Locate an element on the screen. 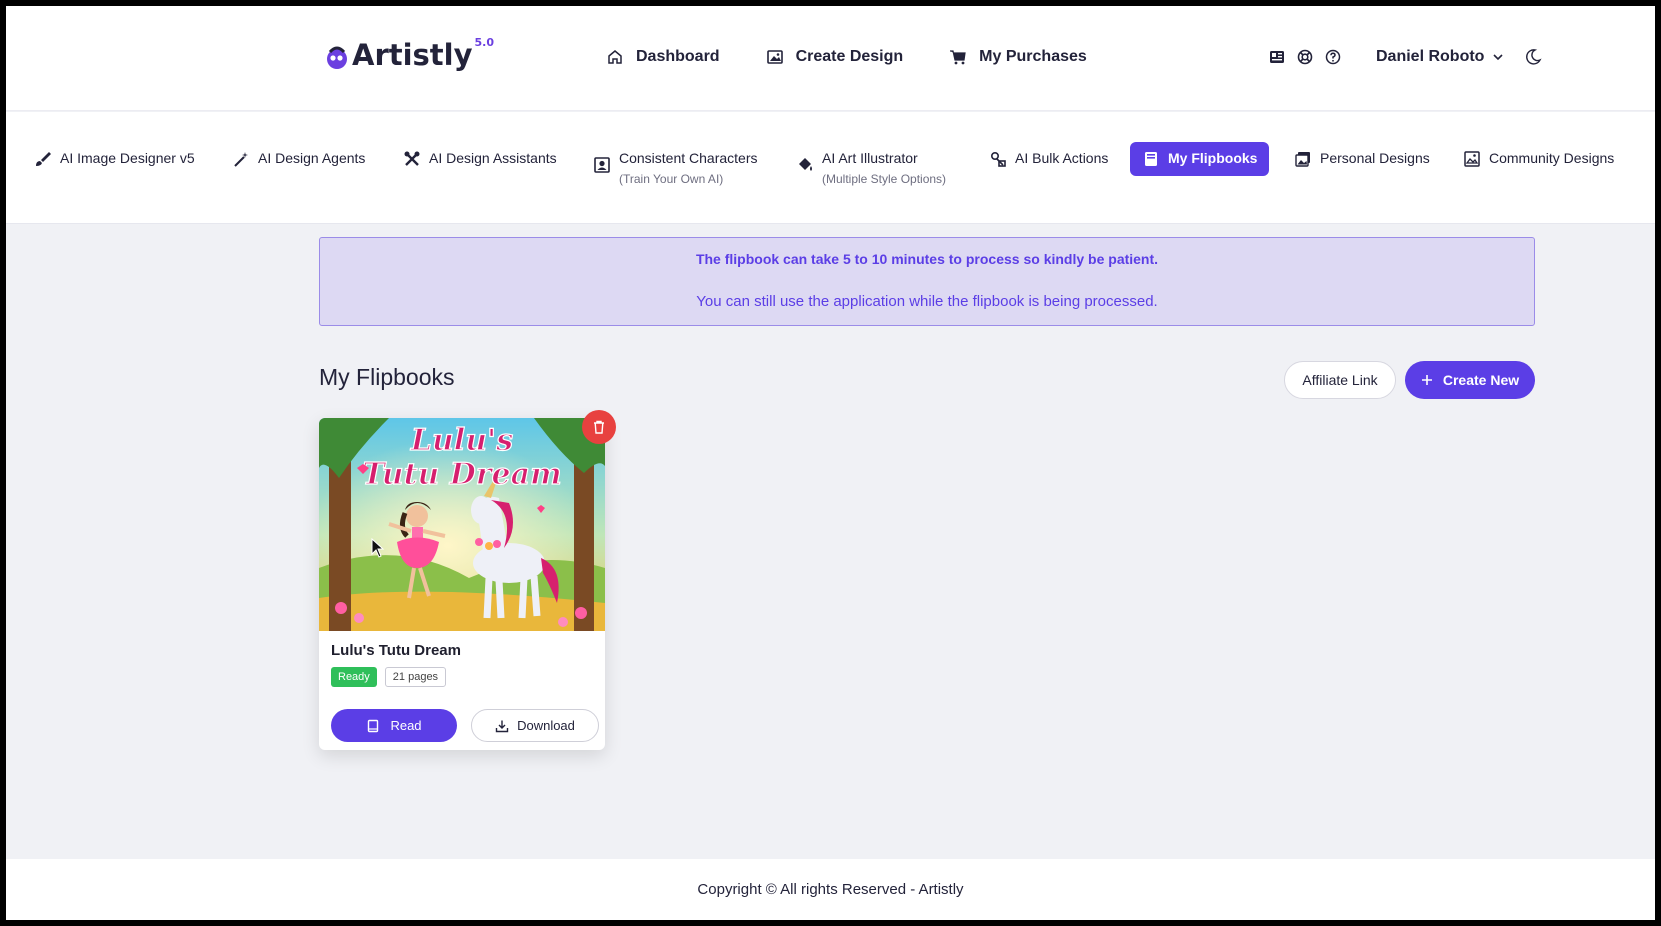 The height and width of the screenshot is (926, 1661). home-icon is located at coordinates (615, 57).